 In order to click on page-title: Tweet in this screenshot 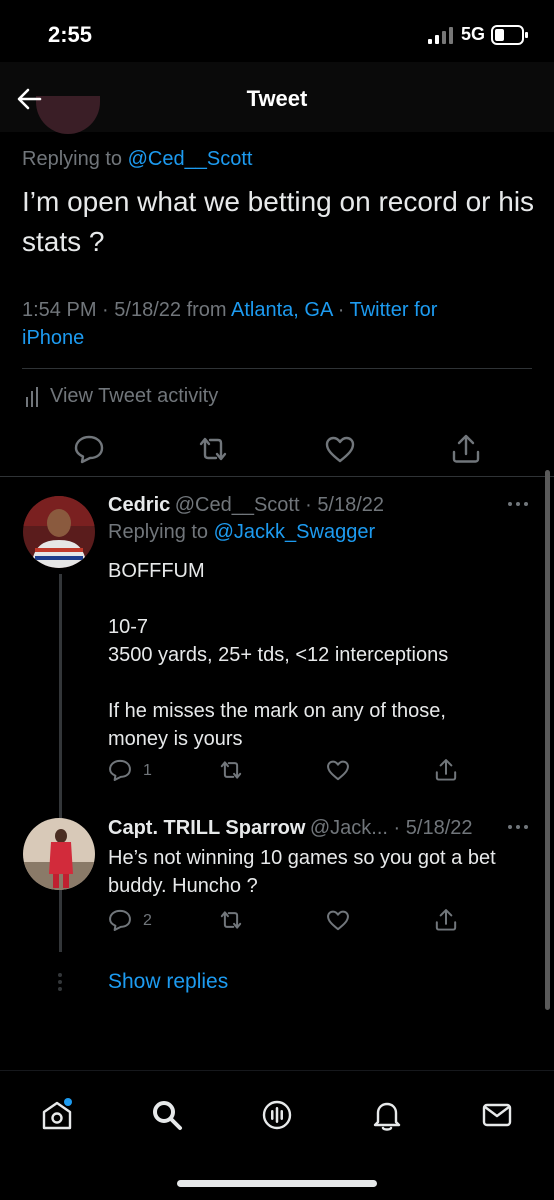, I will do `click(277, 98)`.